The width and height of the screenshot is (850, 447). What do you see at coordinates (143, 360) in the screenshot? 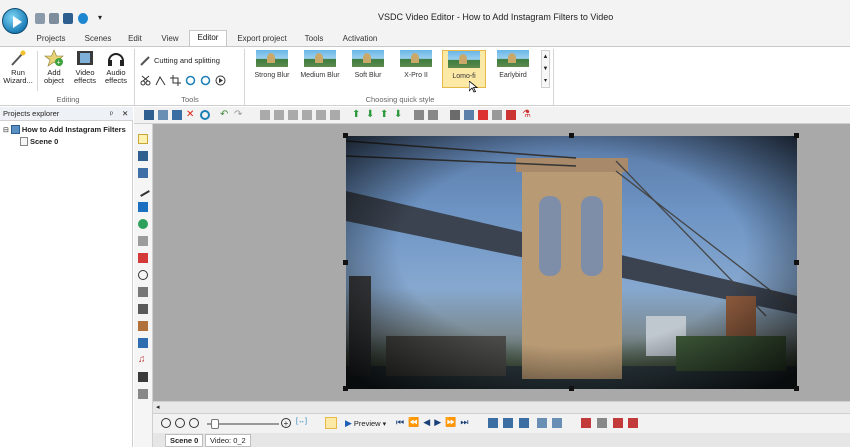
I see `audio-tool-icon: ♫` at bounding box center [143, 360].